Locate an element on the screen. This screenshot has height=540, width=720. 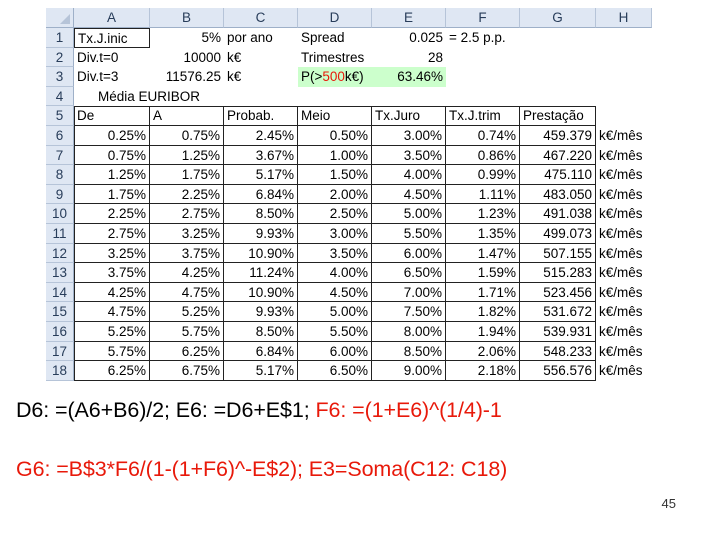
column-header-g: G is located at coordinates (558, 18).